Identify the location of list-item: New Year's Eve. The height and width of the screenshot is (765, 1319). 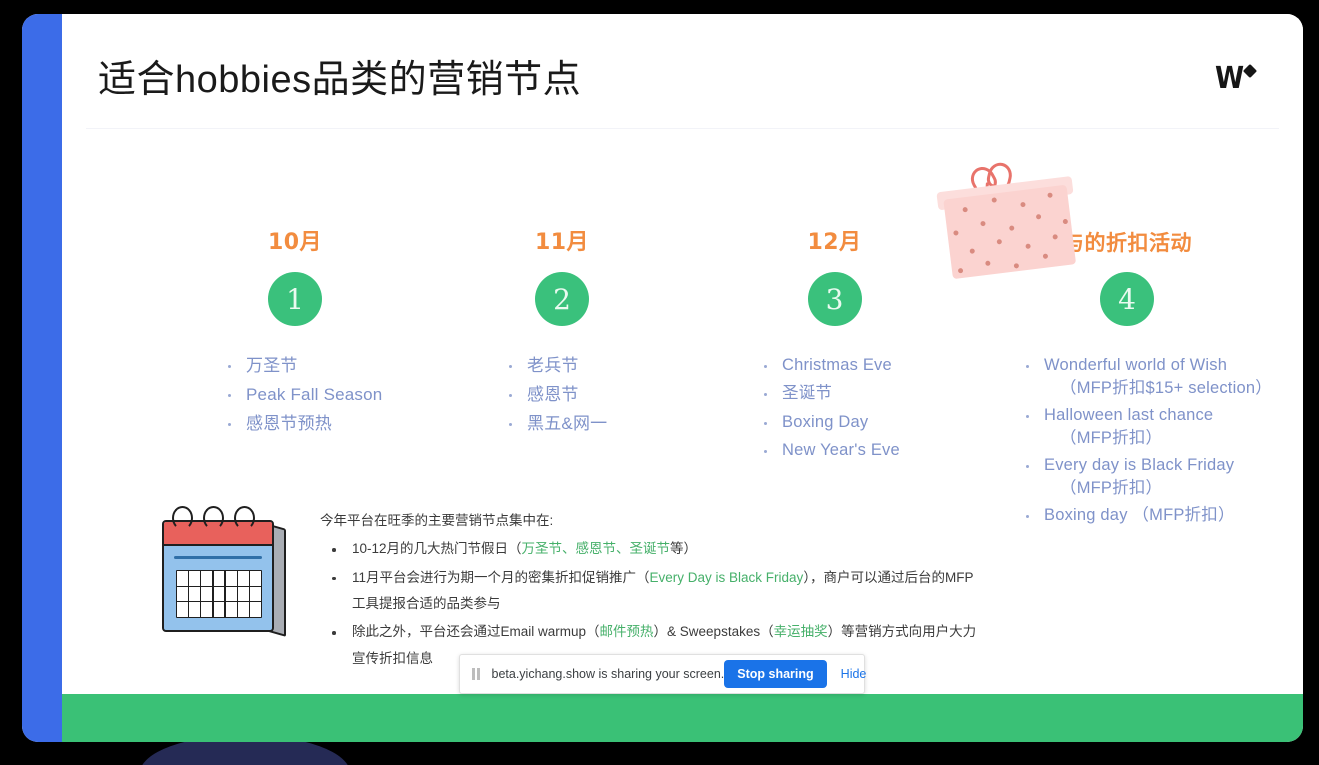
(860, 450).